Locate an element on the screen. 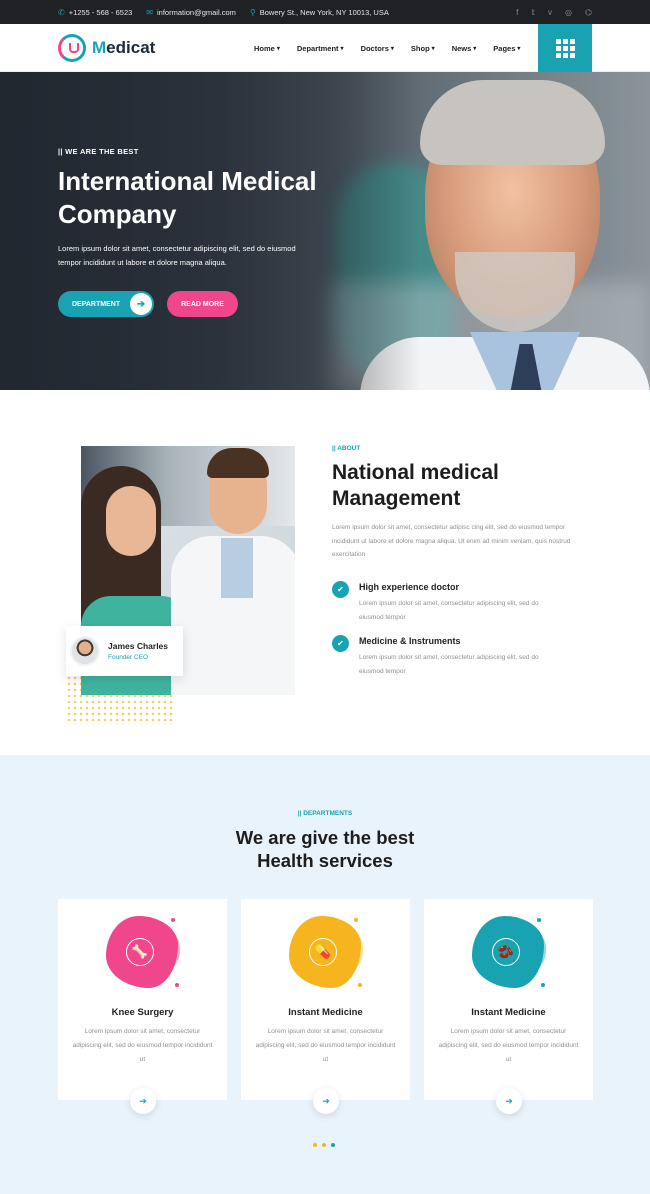  hero-tagline: || WE ARE THE BEST is located at coordinates (98, 151).